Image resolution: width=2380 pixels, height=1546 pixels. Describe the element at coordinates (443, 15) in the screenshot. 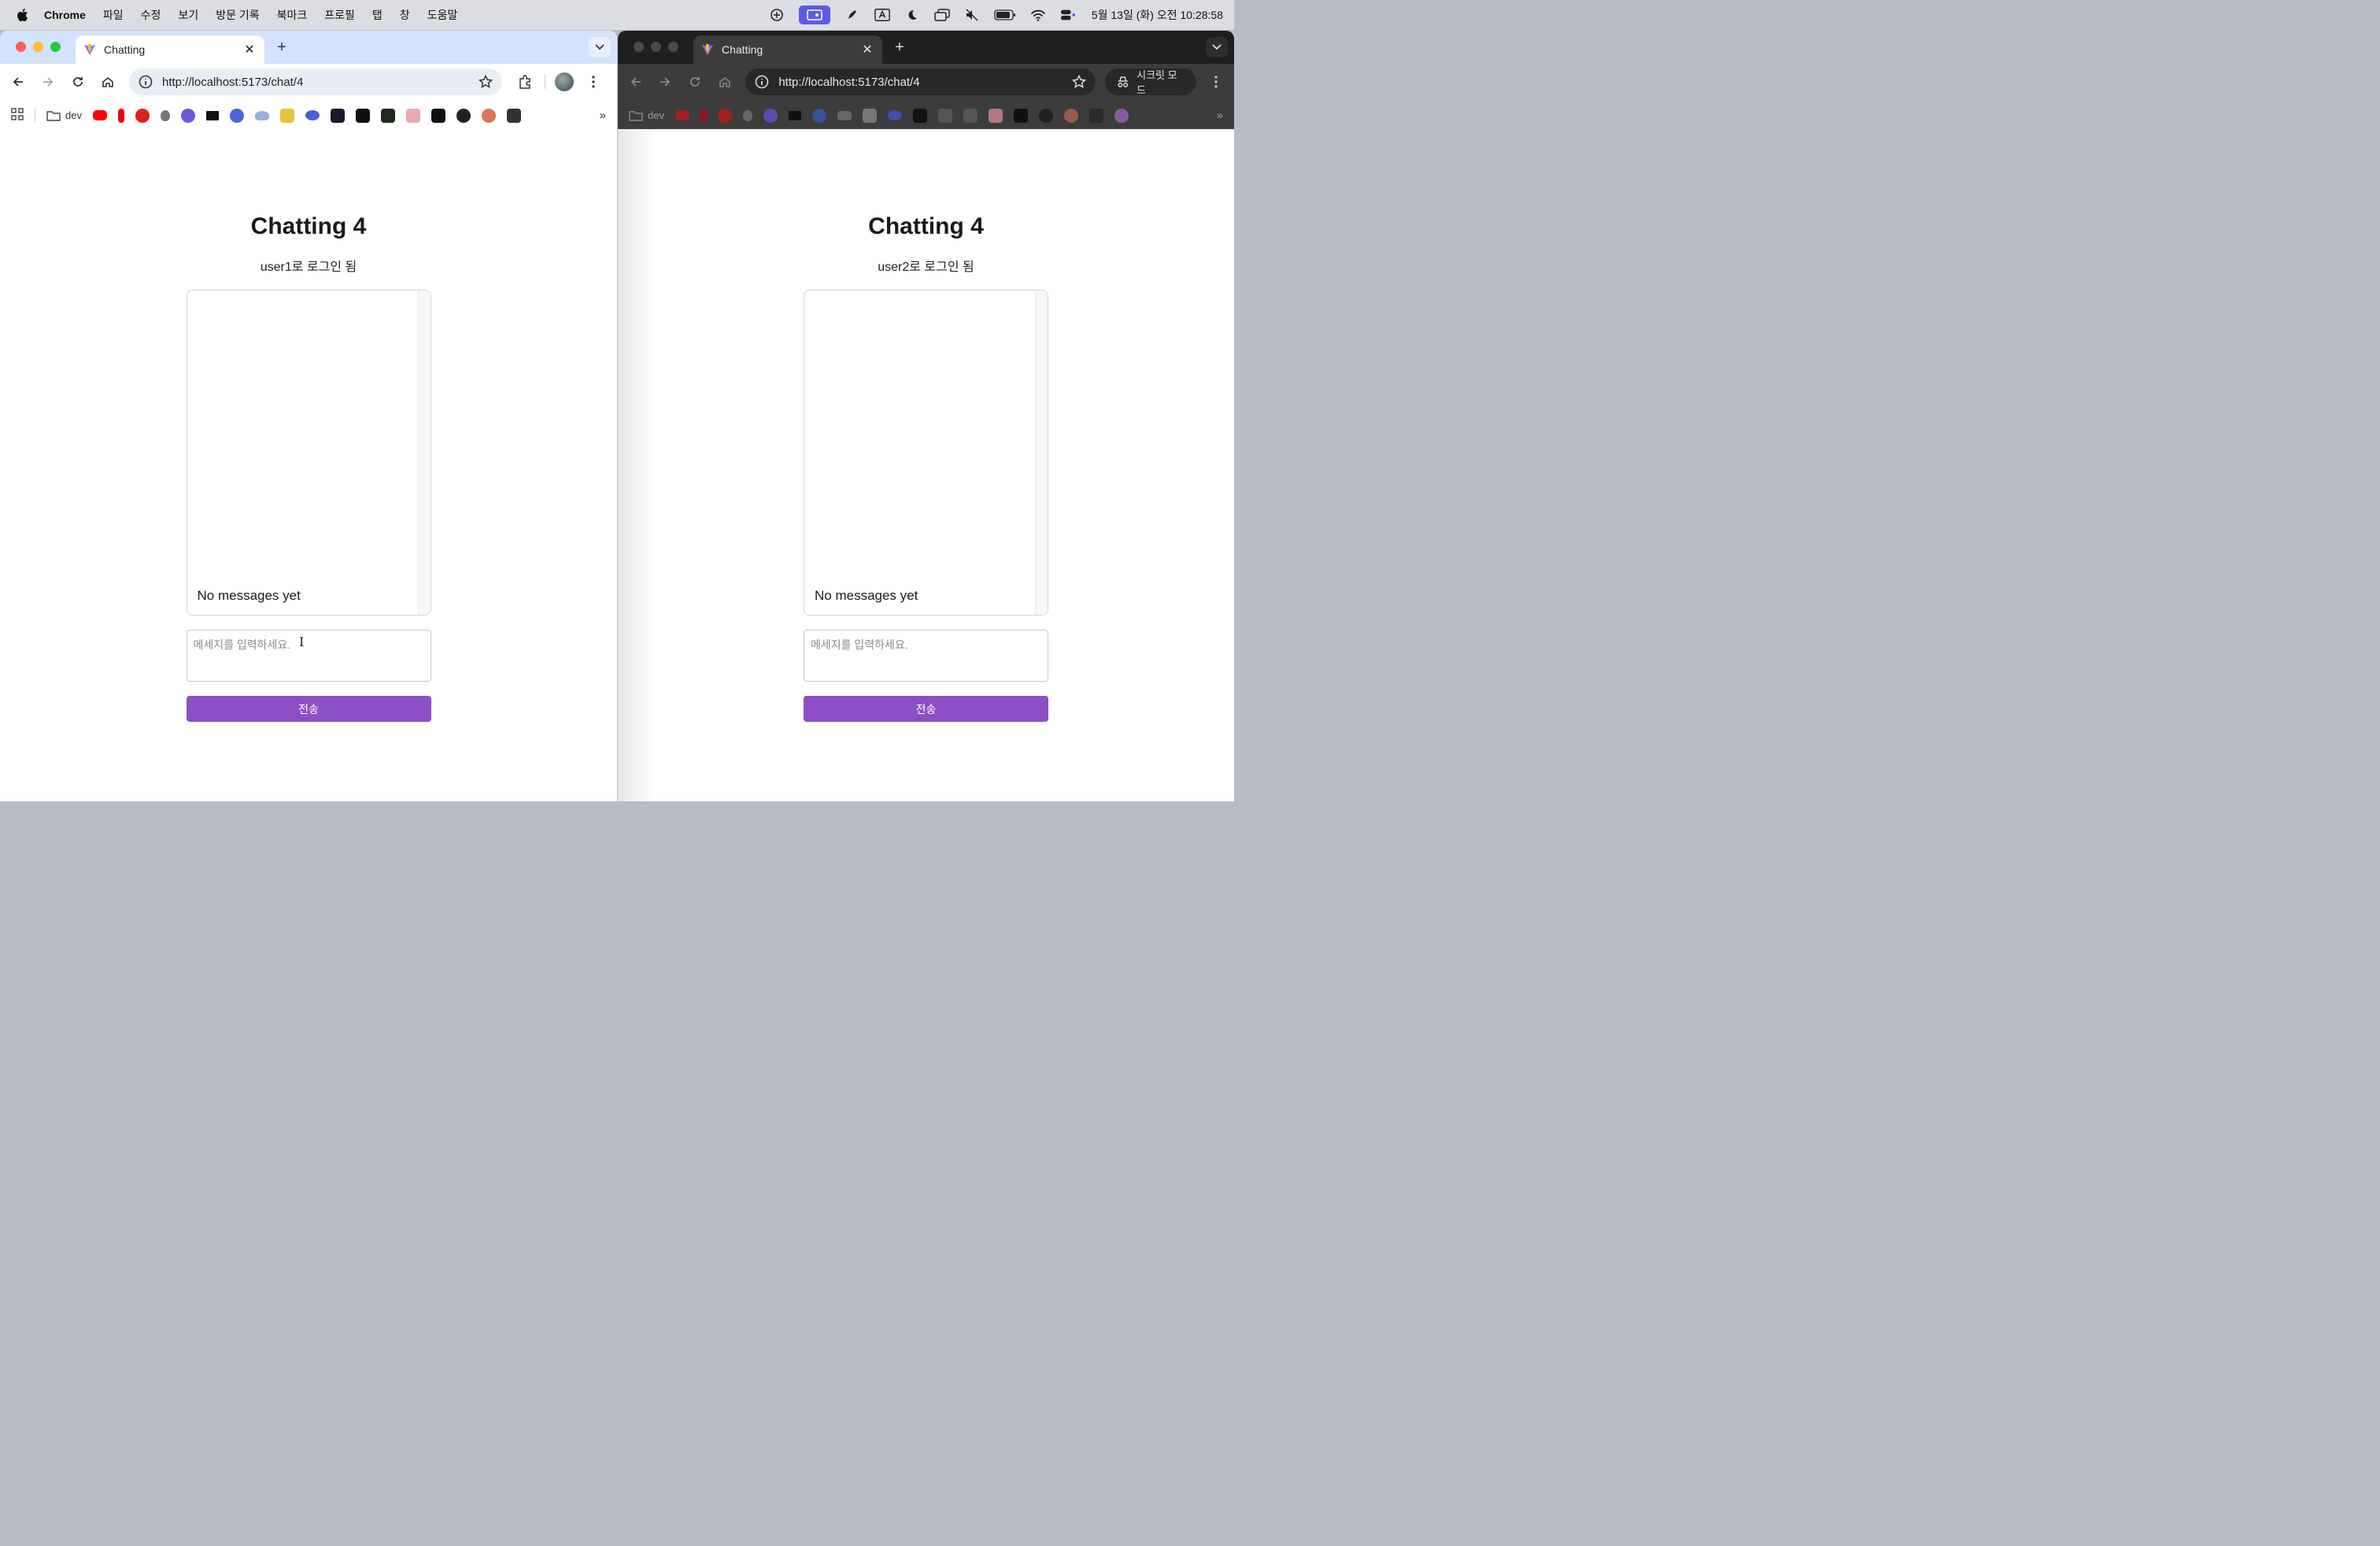

I see `menu-help: 도움말` at that location.